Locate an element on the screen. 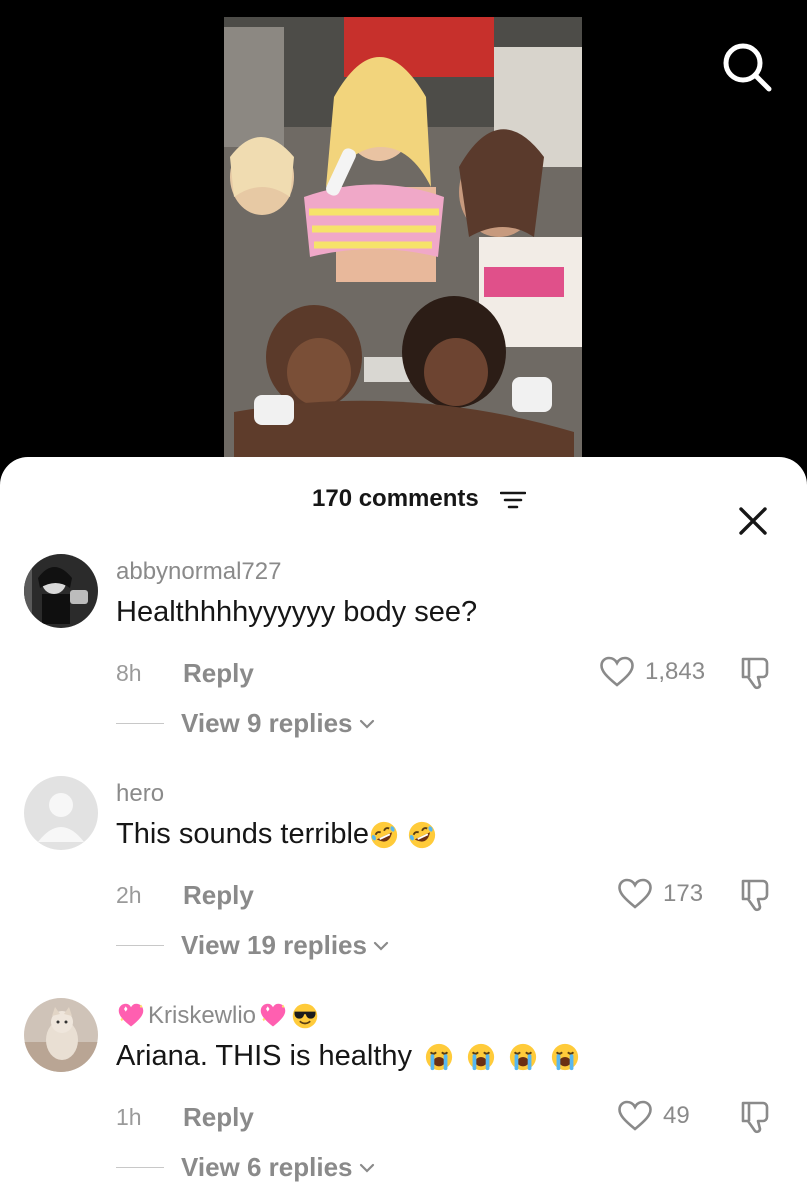 The width and height of the screenshot is (807, 1200). like-count: 1,843 is located at coordinates (675, 671).